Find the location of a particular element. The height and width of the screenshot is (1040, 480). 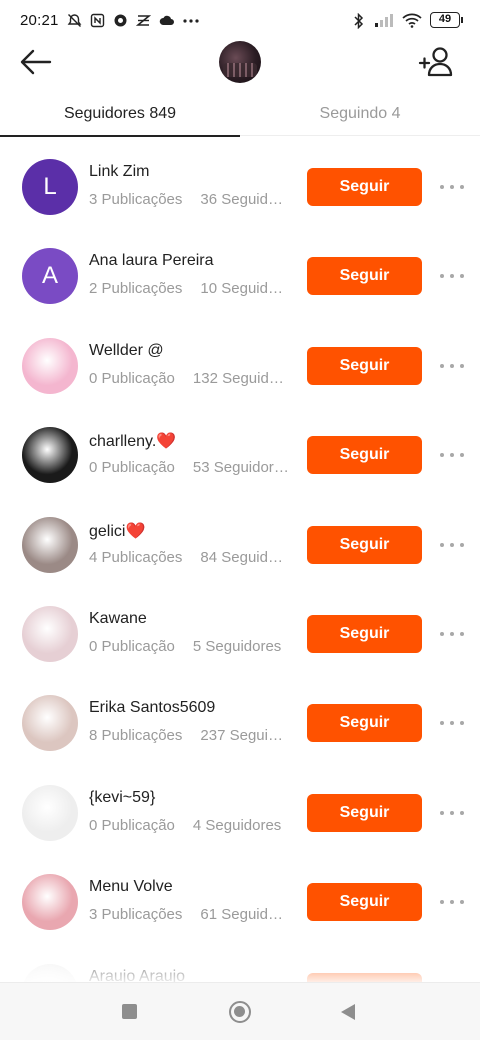

signal-icon is located at coordinates (384, 20).